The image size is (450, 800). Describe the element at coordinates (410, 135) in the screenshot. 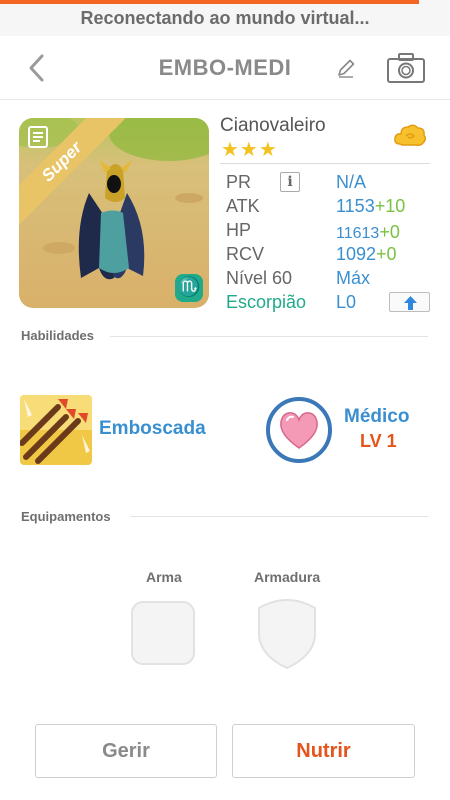

I see `cloud-element-icon` at that location.